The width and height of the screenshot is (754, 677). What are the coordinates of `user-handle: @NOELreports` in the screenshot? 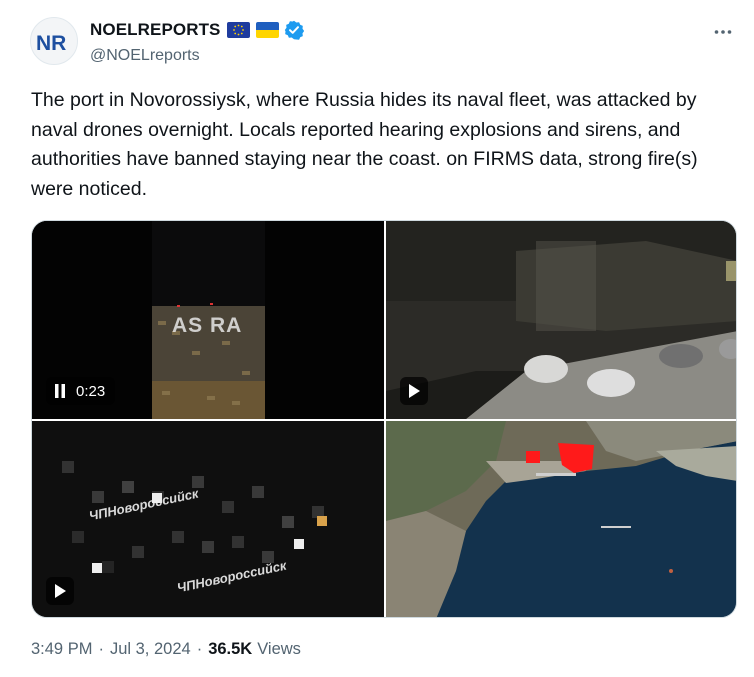 It's located at (197, 56).